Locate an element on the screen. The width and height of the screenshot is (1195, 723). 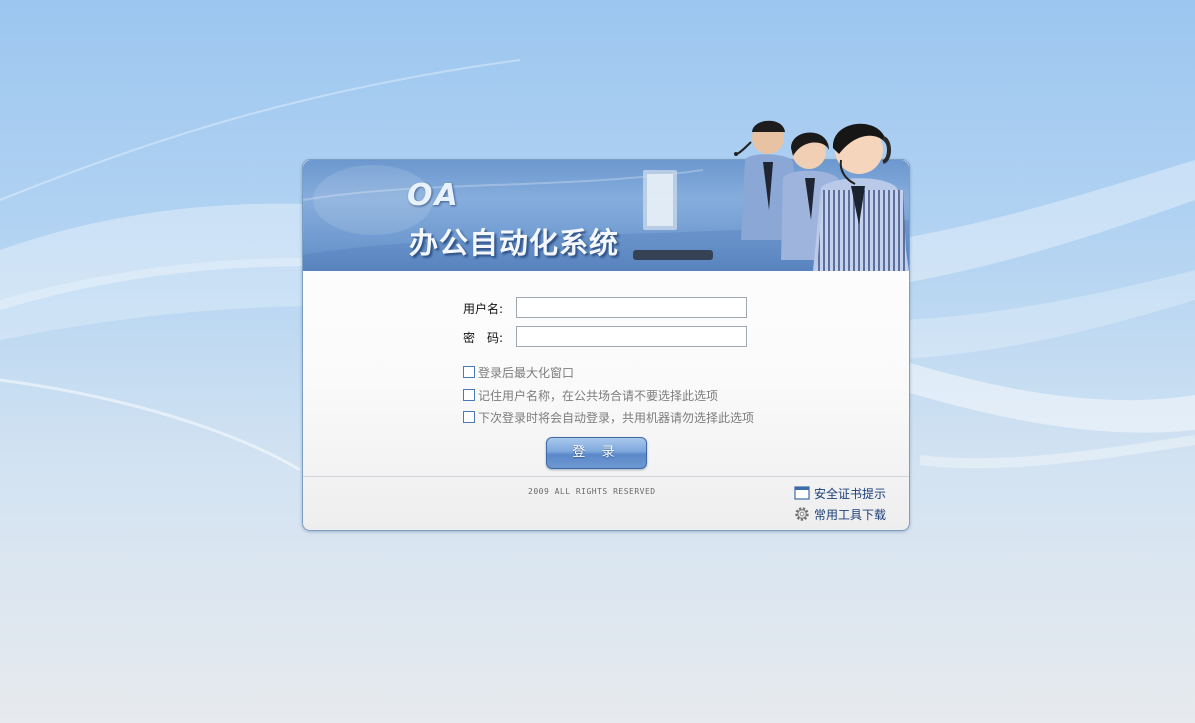
tools-download-label: 常用工具下载 is located at coordinates (850, 514).